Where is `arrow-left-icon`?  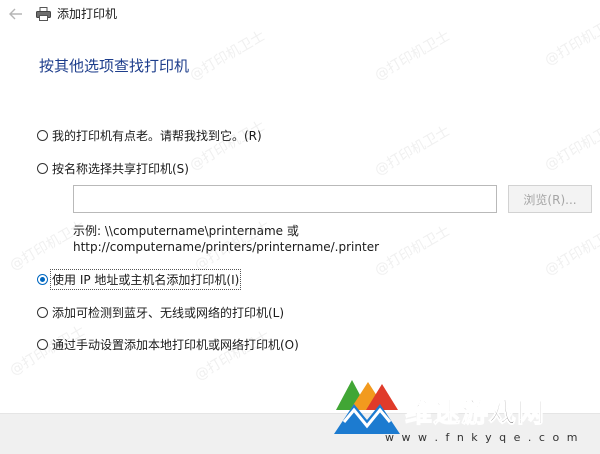 arrow-left-icon is located at coordinates (15, 14).